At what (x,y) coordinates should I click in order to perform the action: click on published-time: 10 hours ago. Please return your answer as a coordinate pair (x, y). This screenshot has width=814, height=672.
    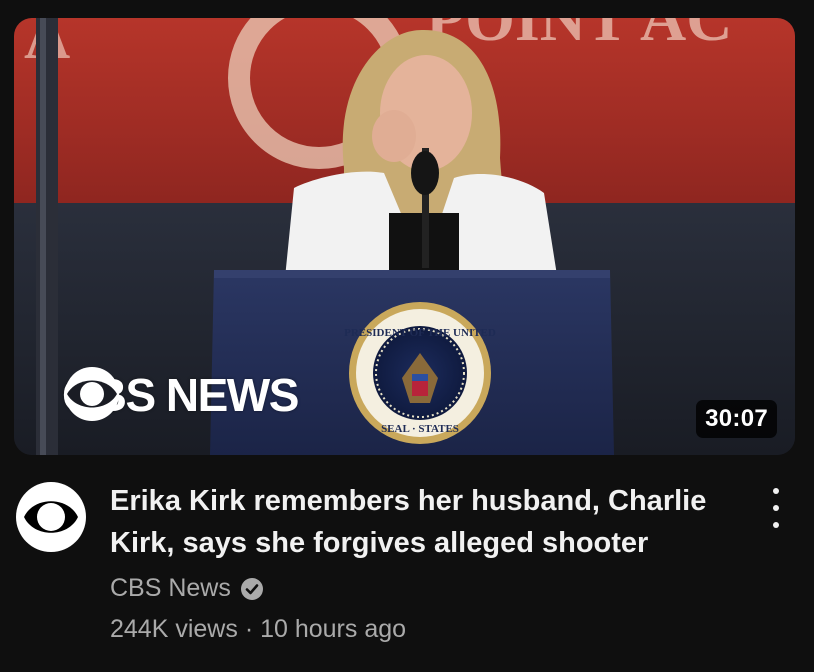
    Looking at the image, I should click on (333, 629).